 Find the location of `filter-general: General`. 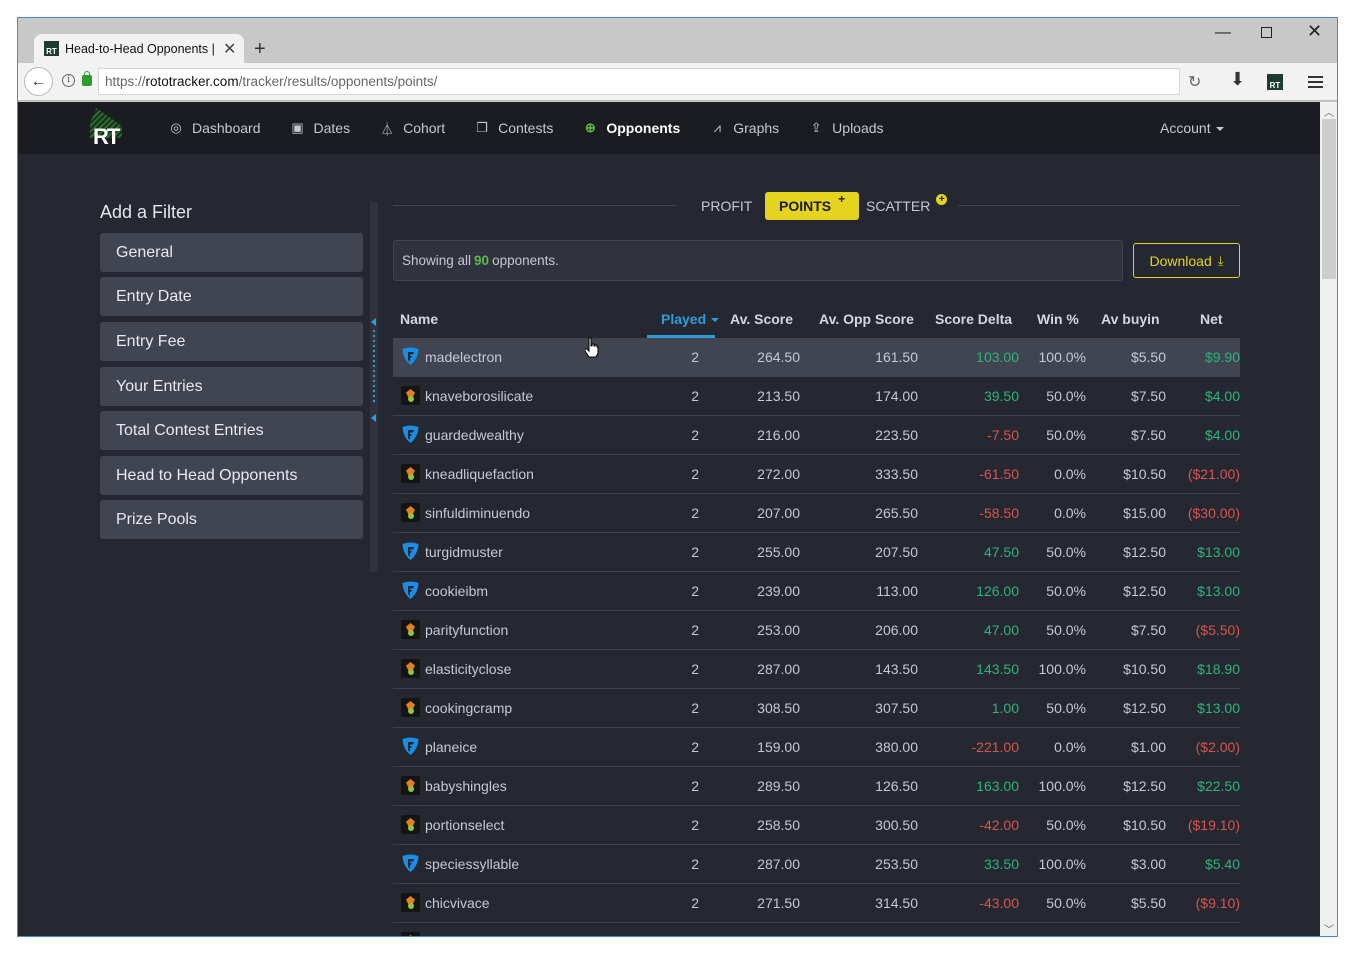

filter-general: General is located at coordinates (231, 252).